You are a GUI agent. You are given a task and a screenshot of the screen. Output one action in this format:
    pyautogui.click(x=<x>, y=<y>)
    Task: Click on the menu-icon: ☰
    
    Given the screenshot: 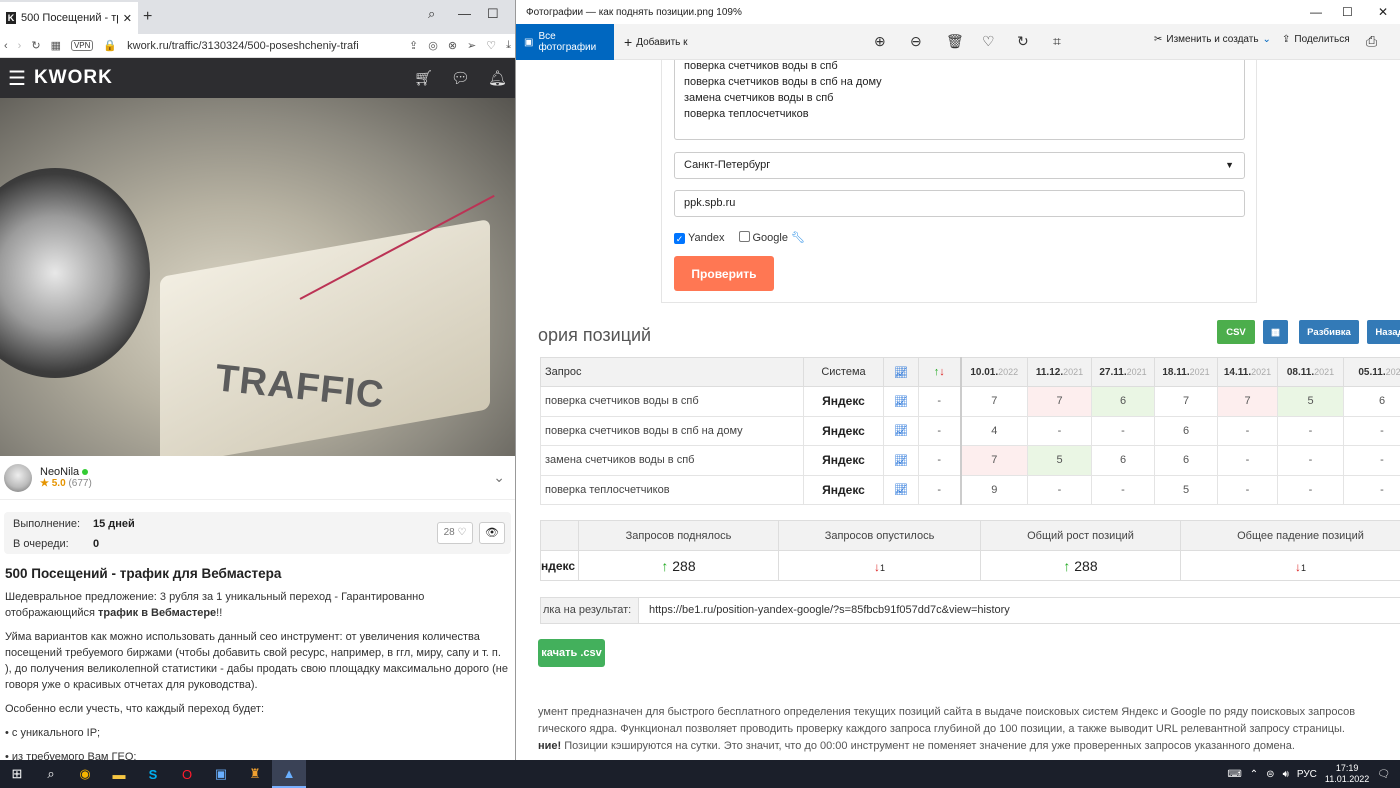 What is the action you would take?
    pyautogui.click(x=17, y=78)
    